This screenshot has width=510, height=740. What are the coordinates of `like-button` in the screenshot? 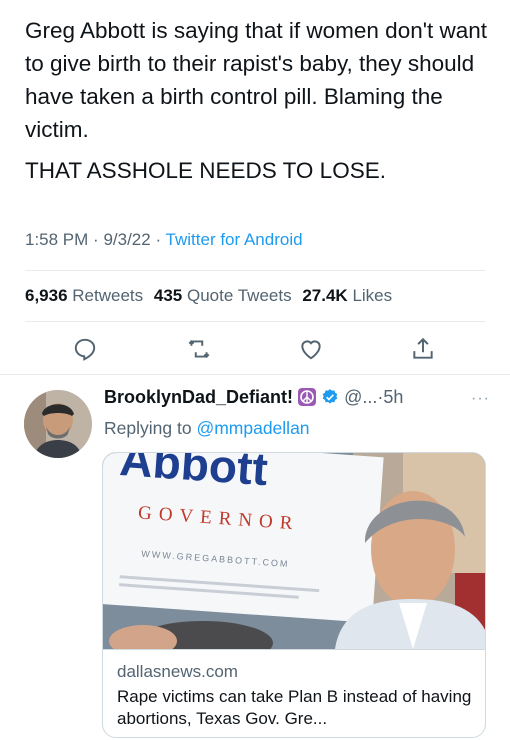 It's located at (313, 351).